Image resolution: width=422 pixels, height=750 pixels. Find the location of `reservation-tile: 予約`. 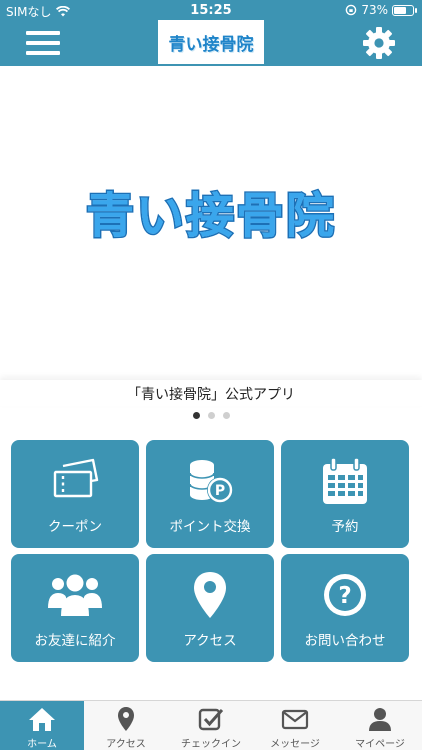

reservation-tile: 予約 is located at coordinates (345, 494).